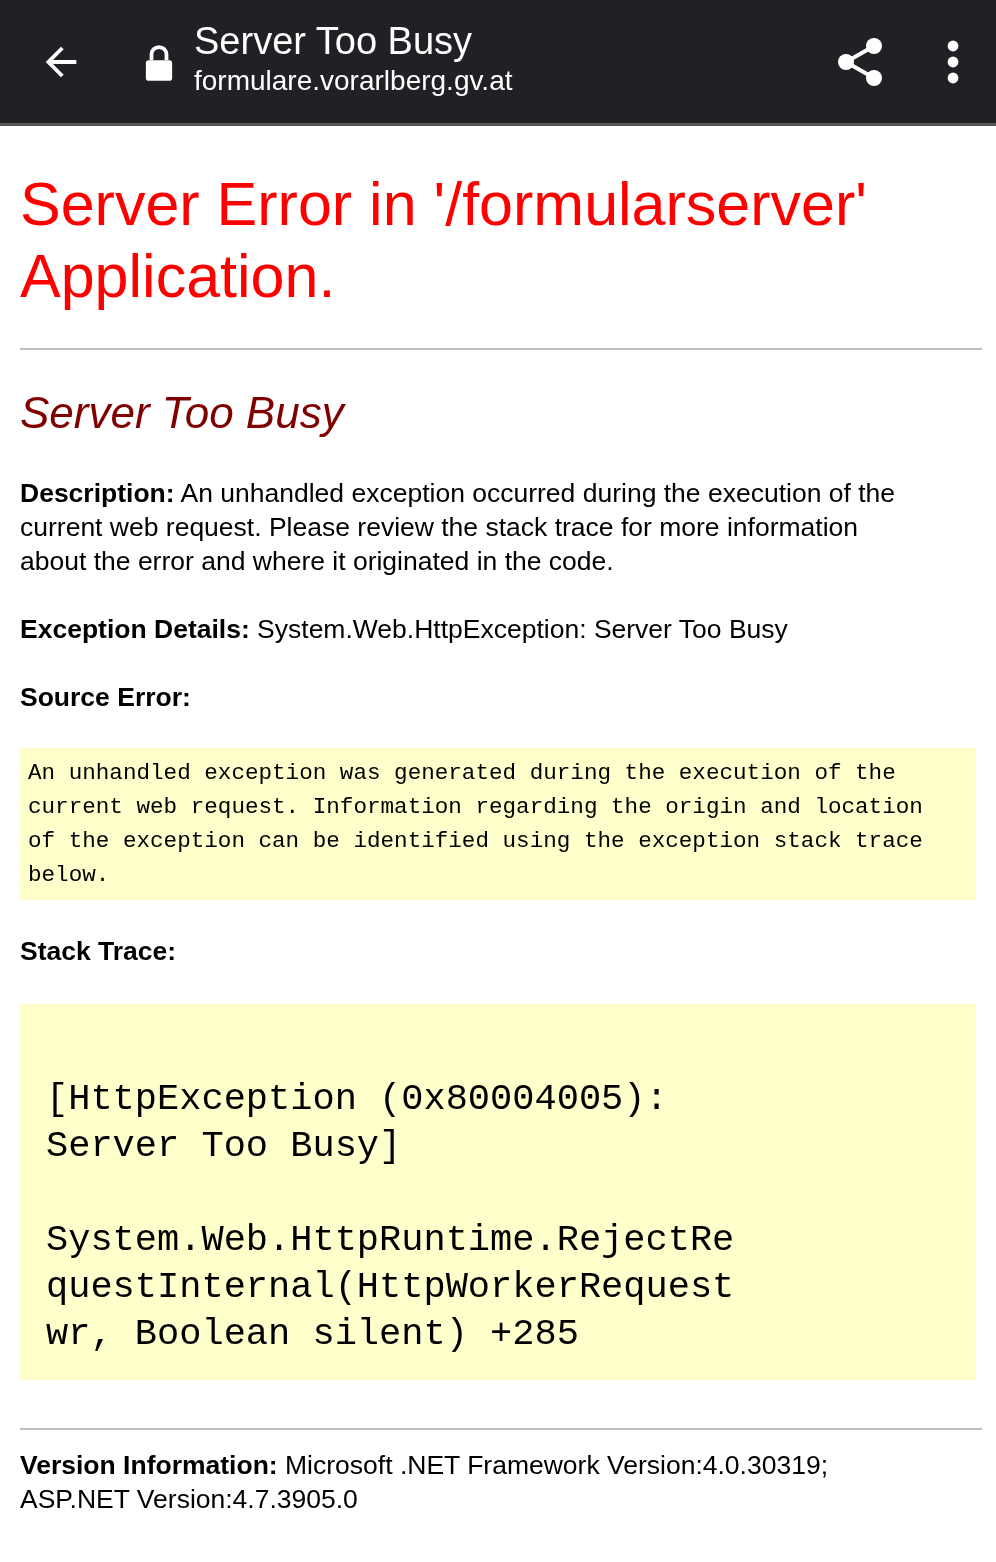  I want to click on version-info-text: Version Information: Microsoft .NET Framework Version:4.0.30319; ASP.NET Version:4.7.3905.0, so click(424, 1482).